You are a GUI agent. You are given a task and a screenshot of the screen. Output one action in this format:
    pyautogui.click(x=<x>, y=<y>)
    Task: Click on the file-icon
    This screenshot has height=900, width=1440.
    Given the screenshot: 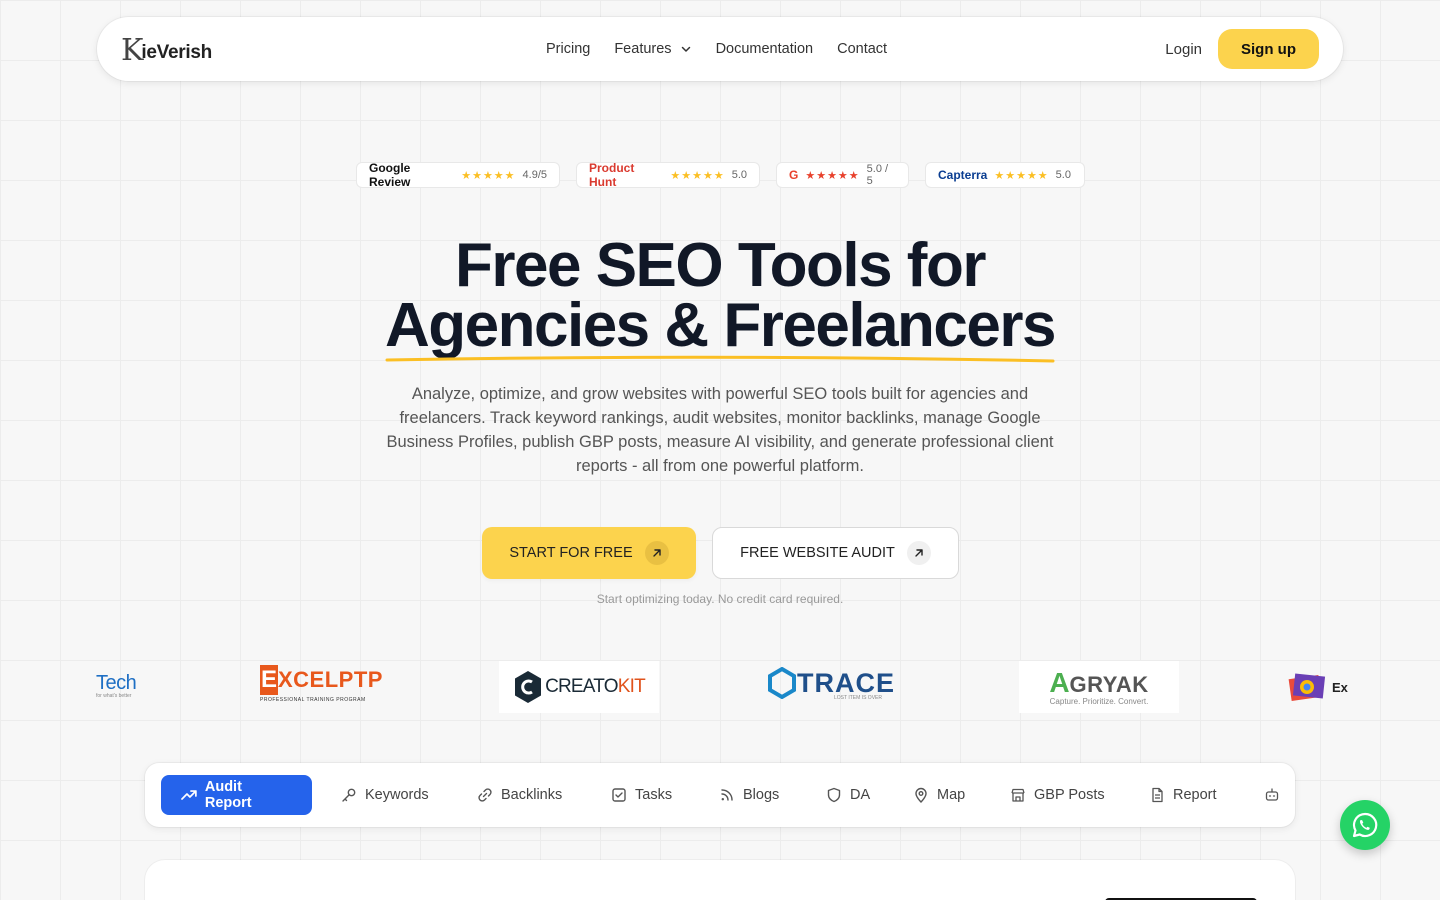 What is the action you would take?
    pyautogui.click(x=1157, y=795)
    